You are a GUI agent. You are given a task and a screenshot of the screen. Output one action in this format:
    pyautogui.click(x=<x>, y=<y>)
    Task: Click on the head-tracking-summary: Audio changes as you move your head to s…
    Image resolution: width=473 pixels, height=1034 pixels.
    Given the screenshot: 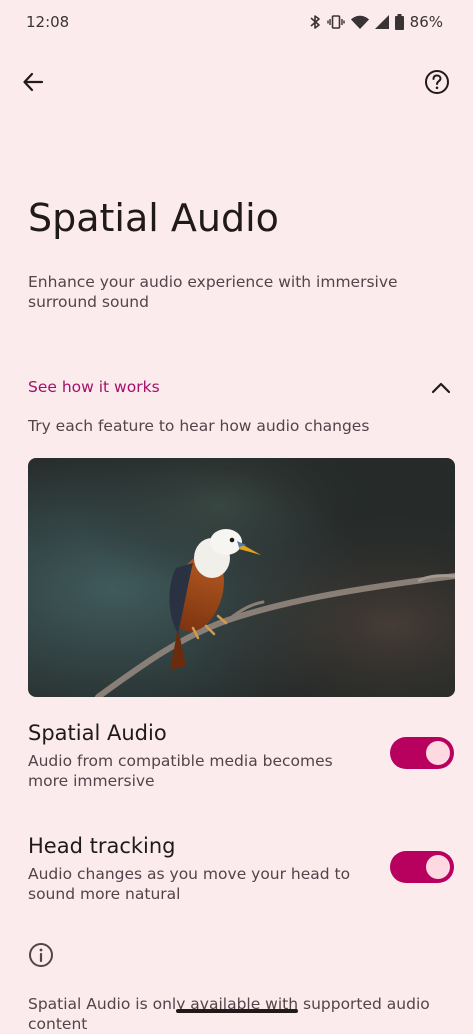 What is the action you would take?
    pyautogui.click(x=189, y=884)
    